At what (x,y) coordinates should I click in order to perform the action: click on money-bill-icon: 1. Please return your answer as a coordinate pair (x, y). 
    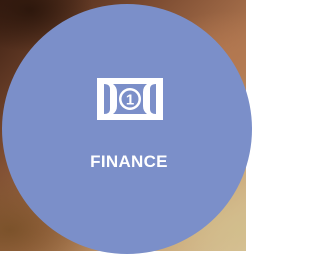
    Looking at the image, I should click on (130, 99).